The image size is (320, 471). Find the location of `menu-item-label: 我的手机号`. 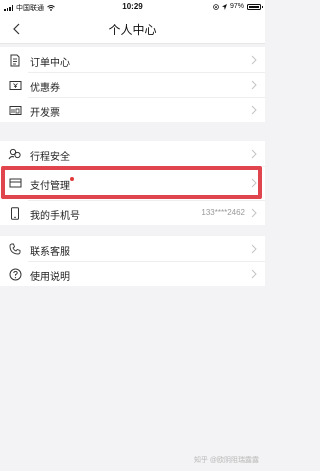

menu-item-label: 我的手机号 is located at coordinates (55, 216).